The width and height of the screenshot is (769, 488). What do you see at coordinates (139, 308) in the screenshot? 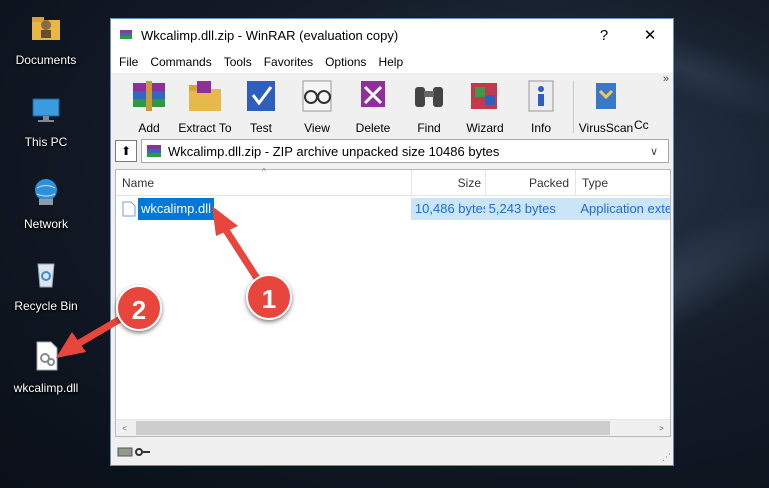
I see `annotation-callout-2: 2` at bounding box center [139, 308].